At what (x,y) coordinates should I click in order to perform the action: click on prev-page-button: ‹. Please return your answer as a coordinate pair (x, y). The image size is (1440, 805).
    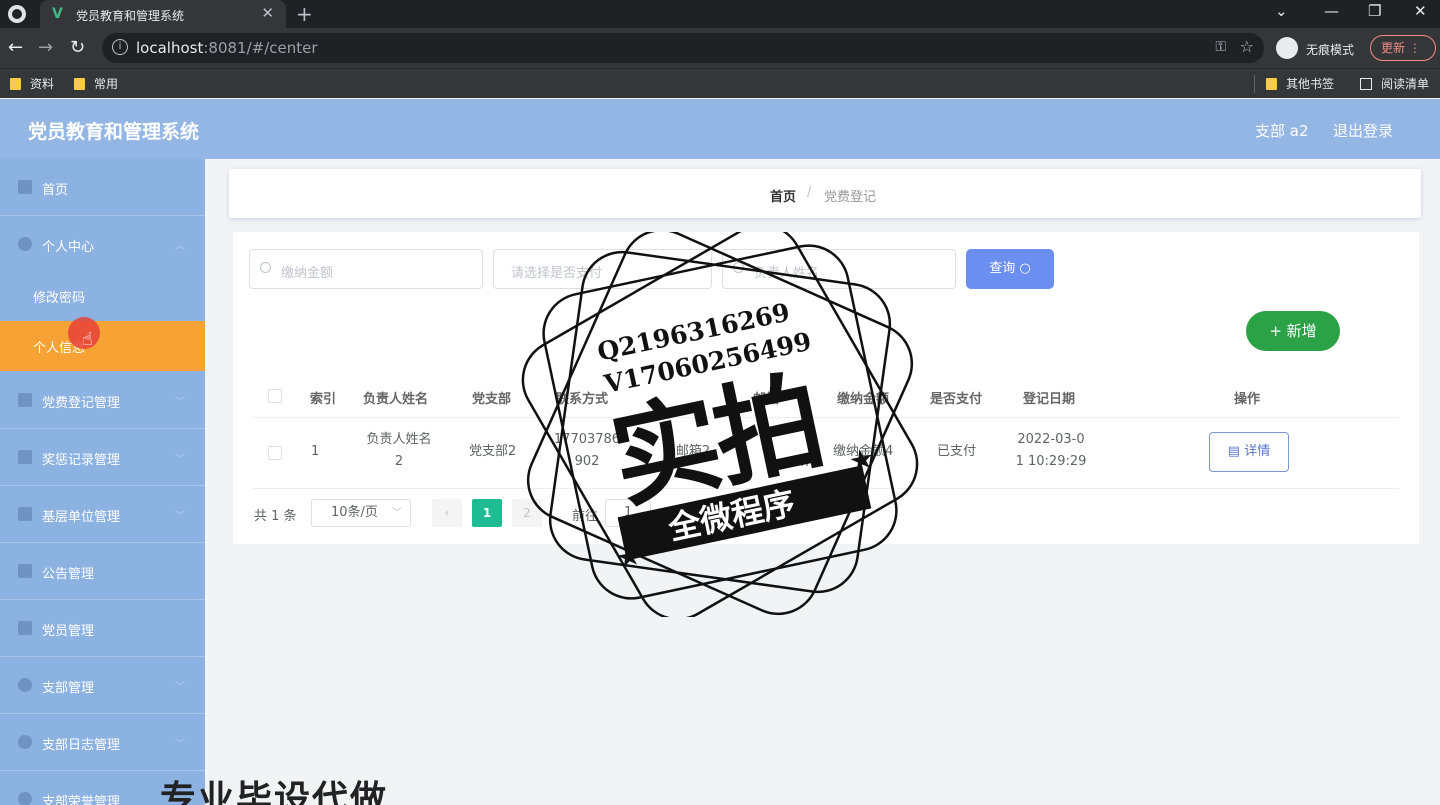
    Looking at the image, I should click on (447, 513).